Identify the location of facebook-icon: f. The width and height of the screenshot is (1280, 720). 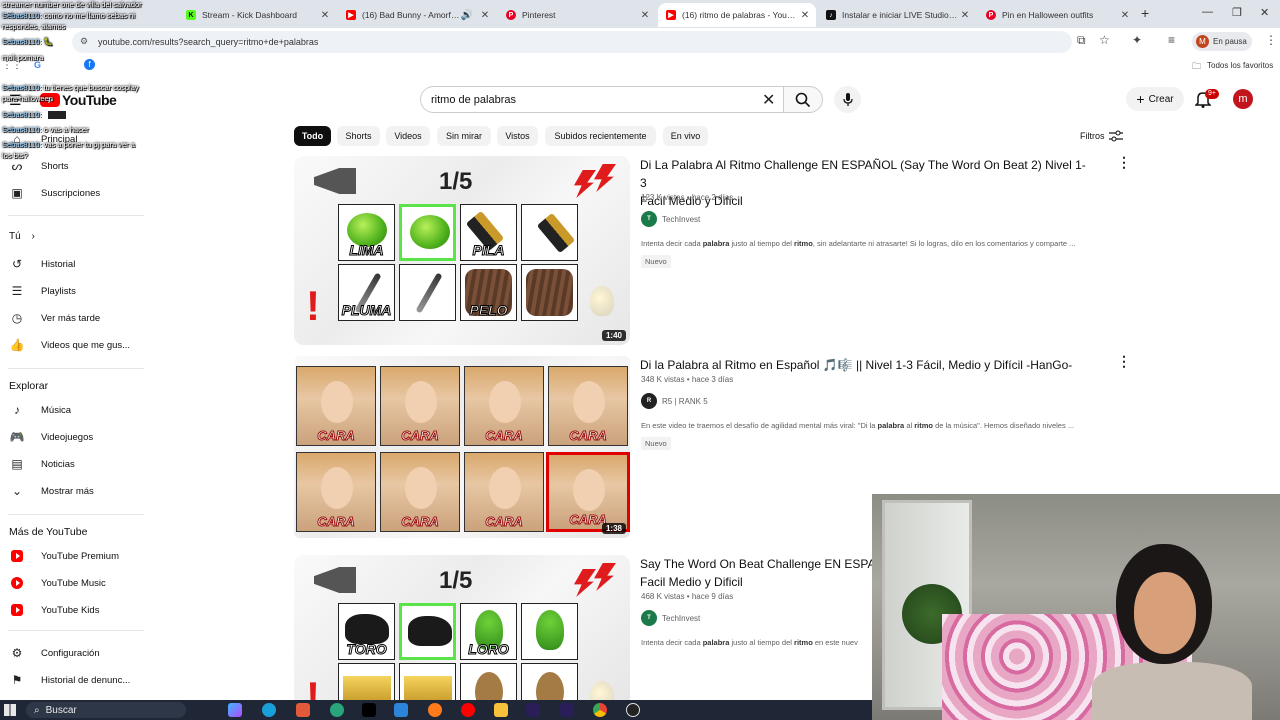
(89, 64).